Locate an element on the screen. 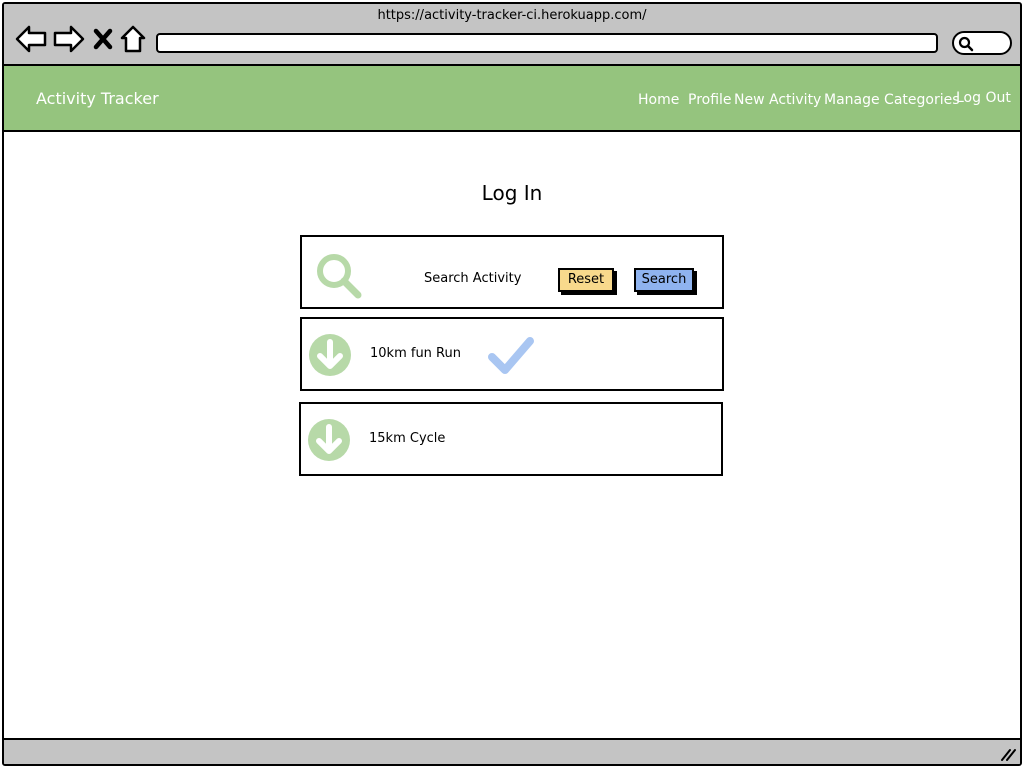 The width and height of the screenshot is (1024, 768). close-icon is located at coordinates (103, 39).